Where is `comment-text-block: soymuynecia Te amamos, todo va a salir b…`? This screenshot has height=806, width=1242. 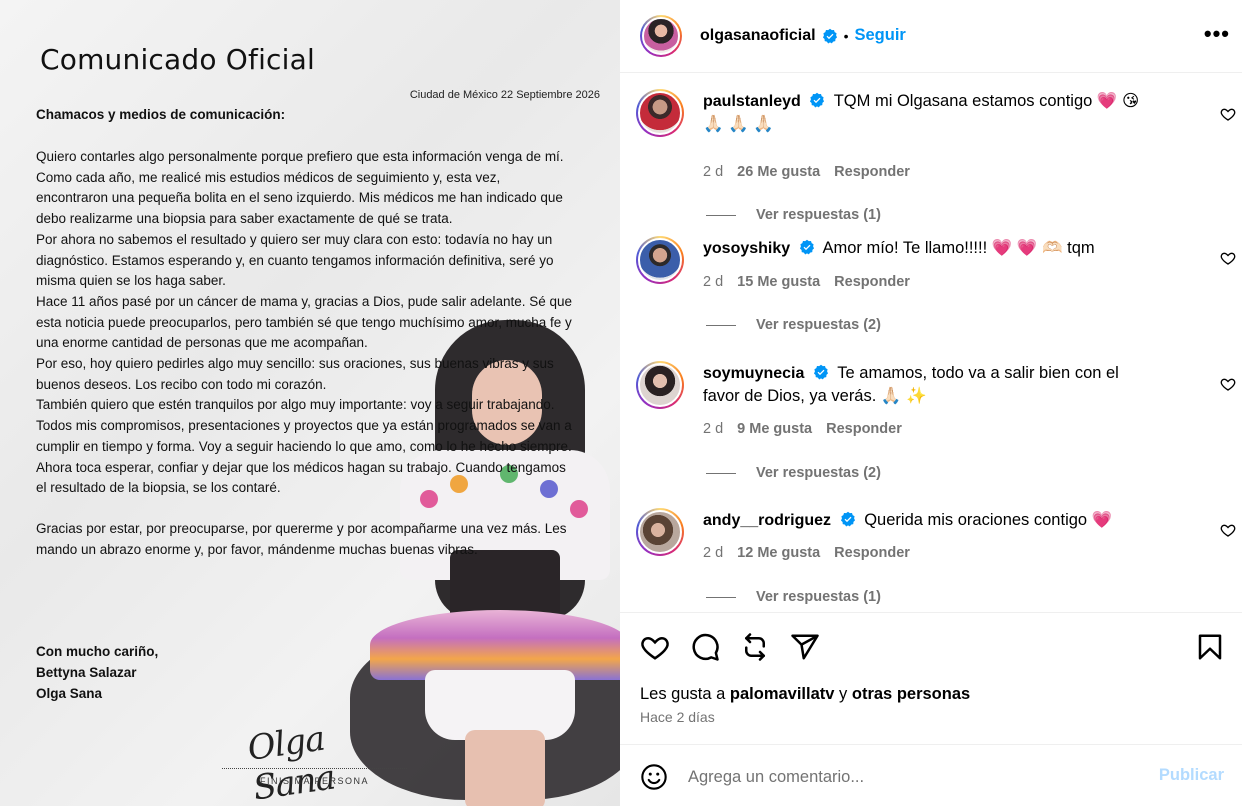 comment-text-block: soymuynecia Te amamos, todo va a salir b… is located at coordinates (930, 385).